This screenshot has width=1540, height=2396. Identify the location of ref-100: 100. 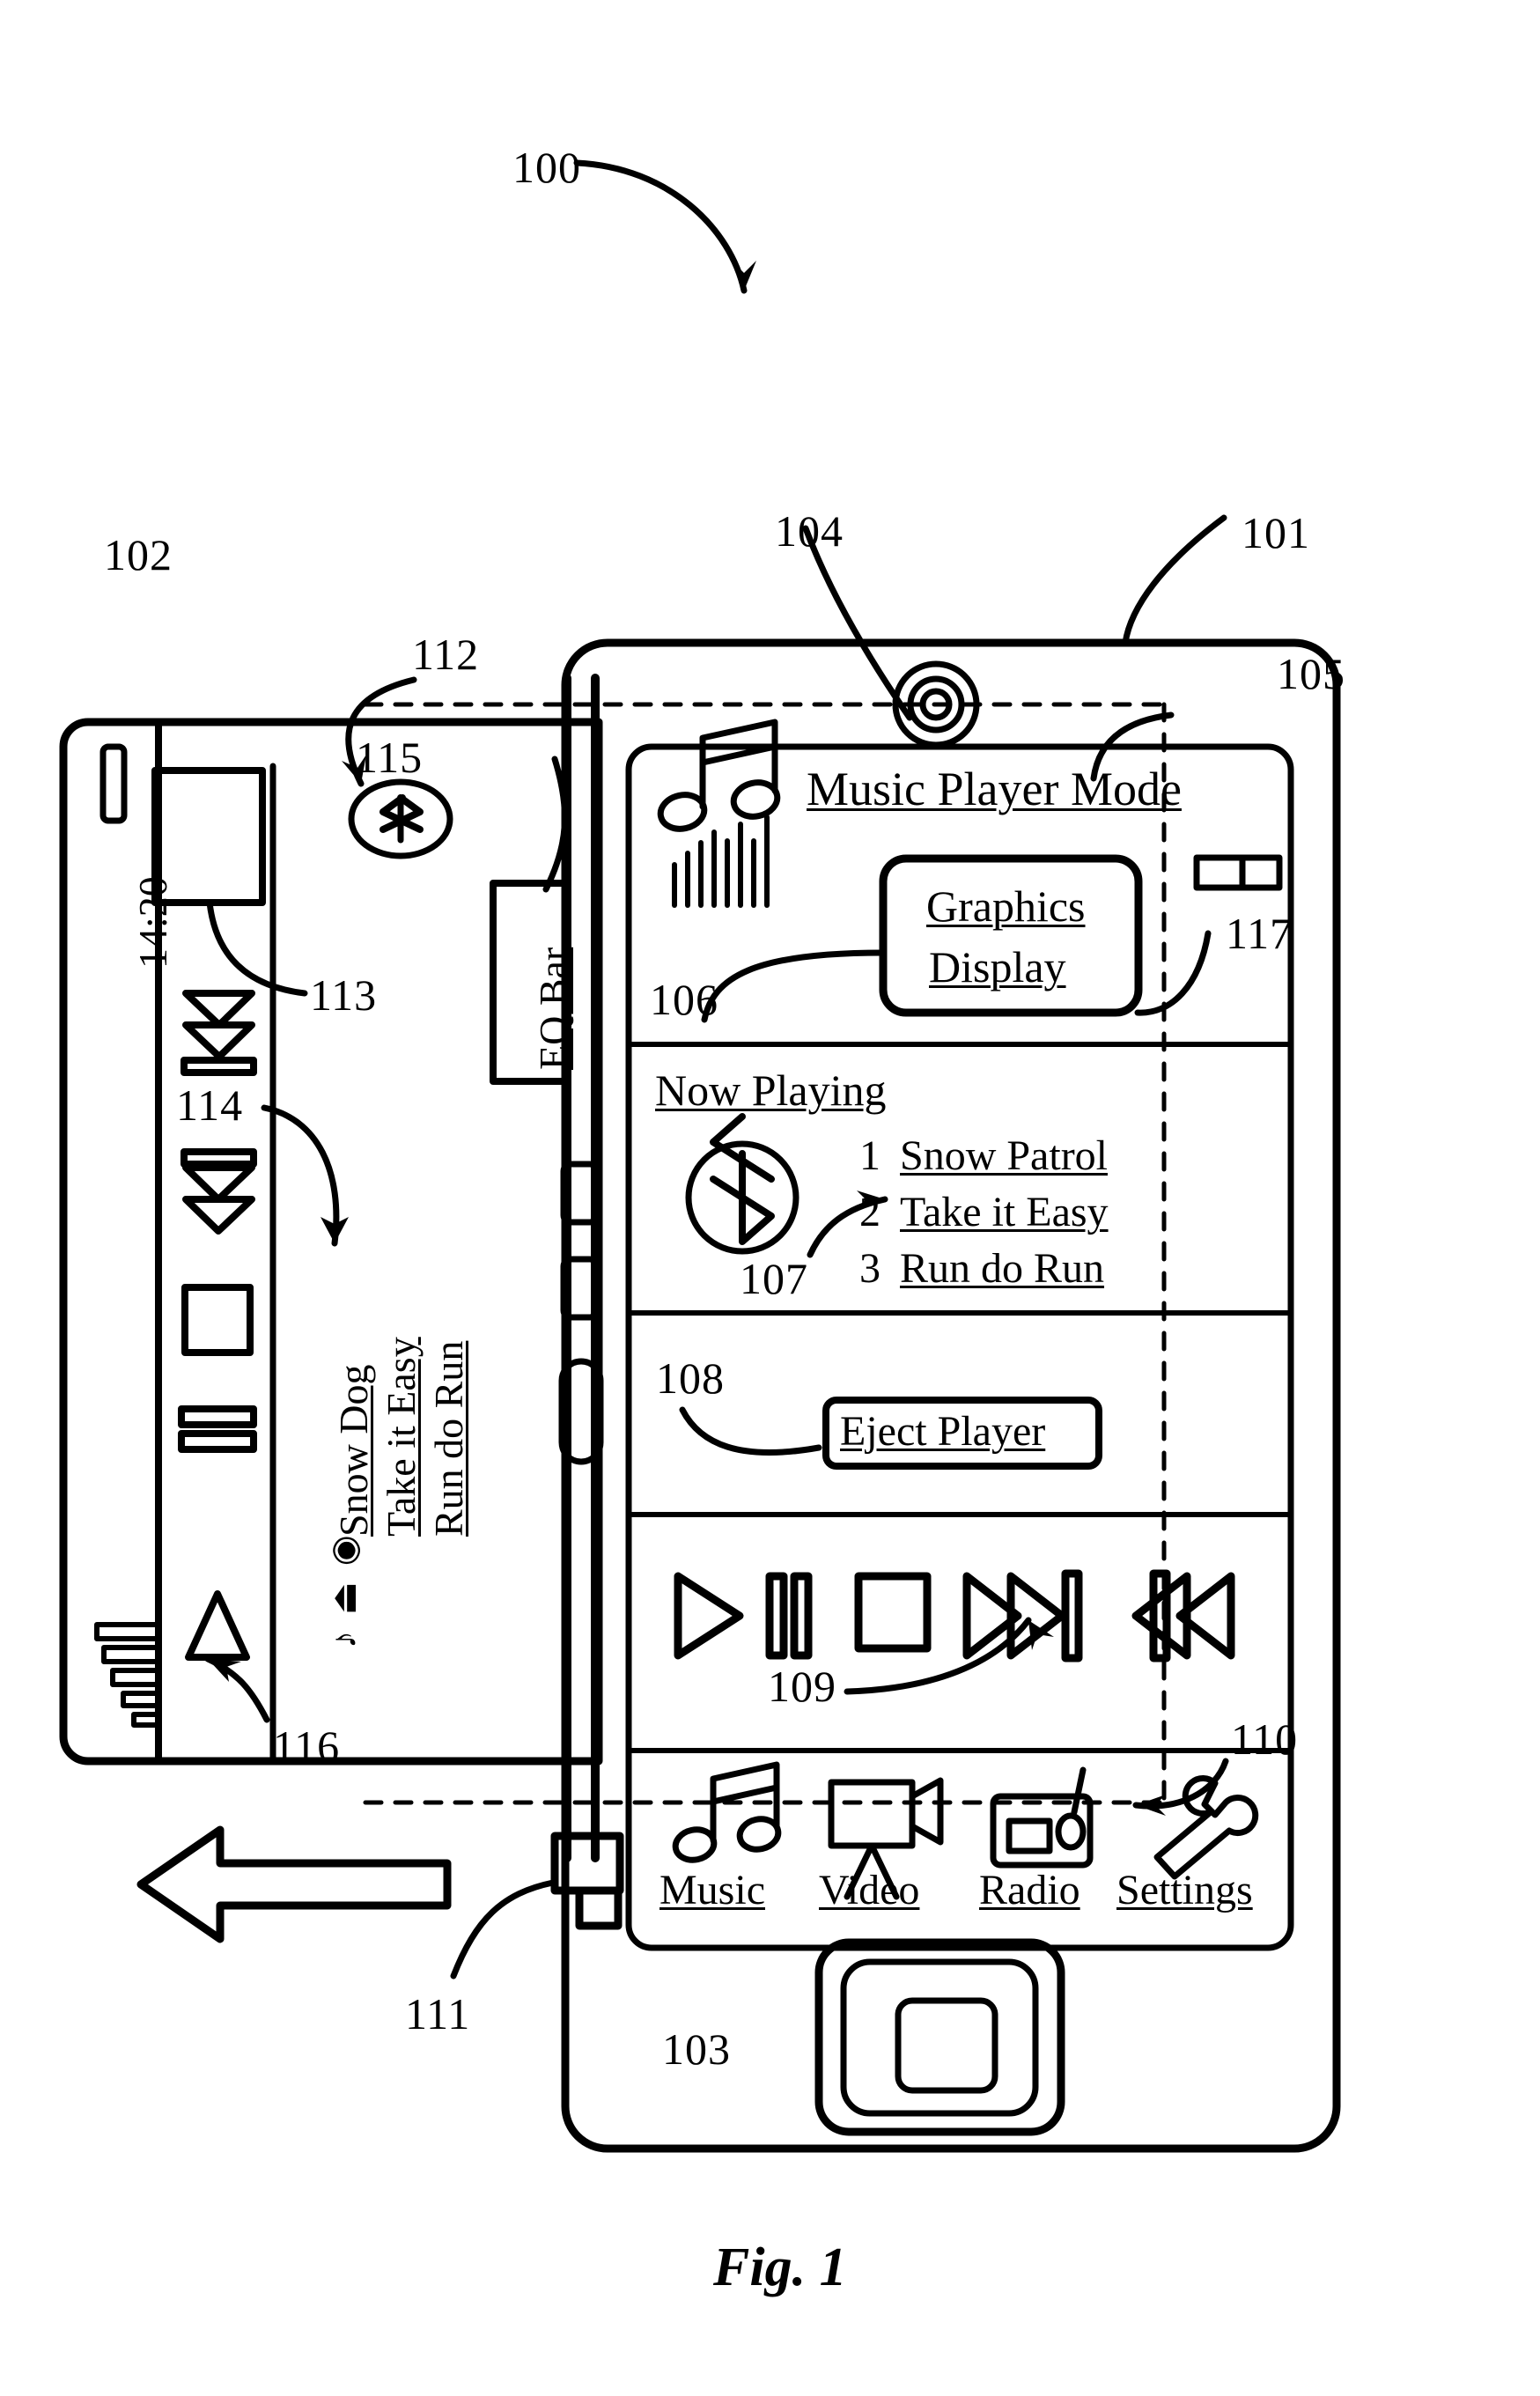
(546, 167).